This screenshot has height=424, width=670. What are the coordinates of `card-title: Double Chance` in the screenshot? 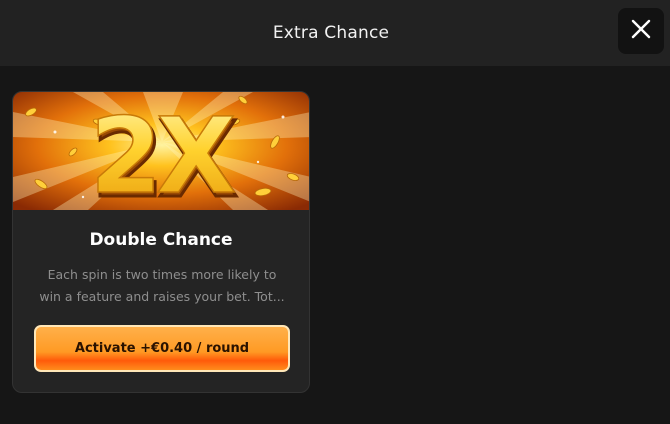 It's located at (161, 240).